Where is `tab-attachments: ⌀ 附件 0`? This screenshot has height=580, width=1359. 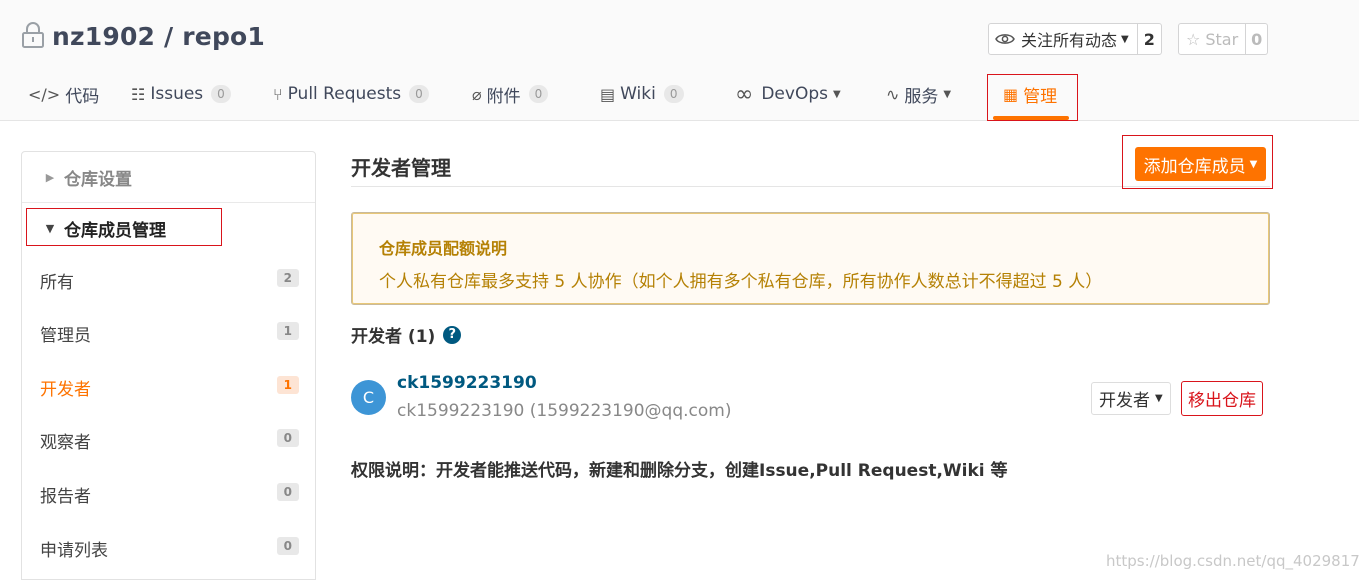
tab-attachments: ⌀ 附件 0 is located at coordinates (510, 94).